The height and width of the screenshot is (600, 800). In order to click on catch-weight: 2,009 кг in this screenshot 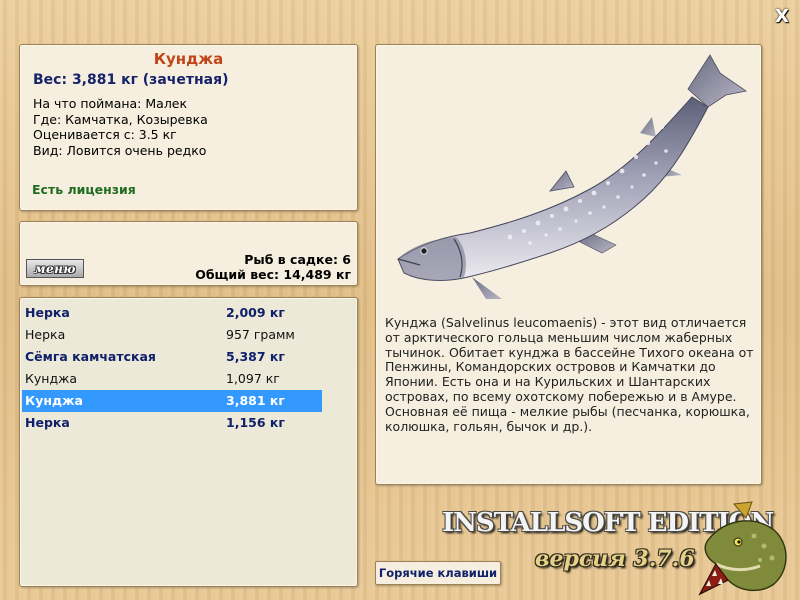, I will do `click(255, 312)`.